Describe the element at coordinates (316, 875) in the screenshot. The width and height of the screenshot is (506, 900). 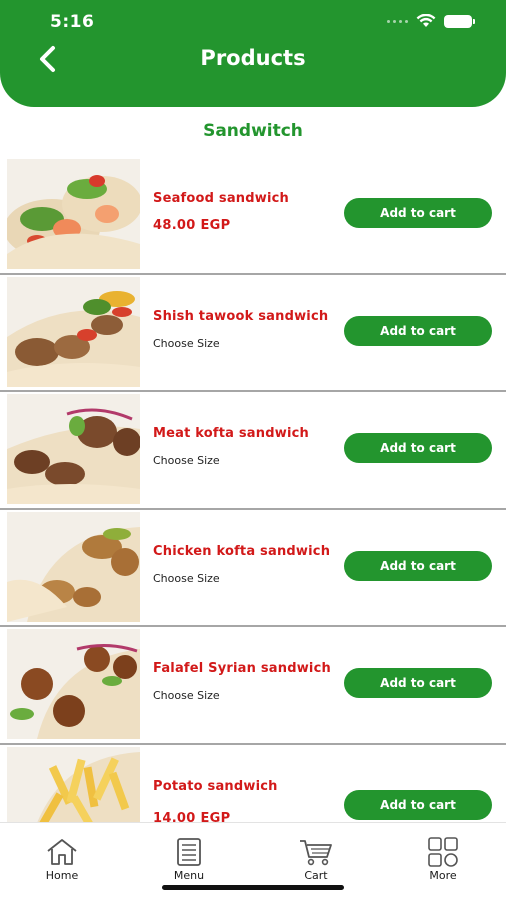
I see `nav-label: Cart` at that location.